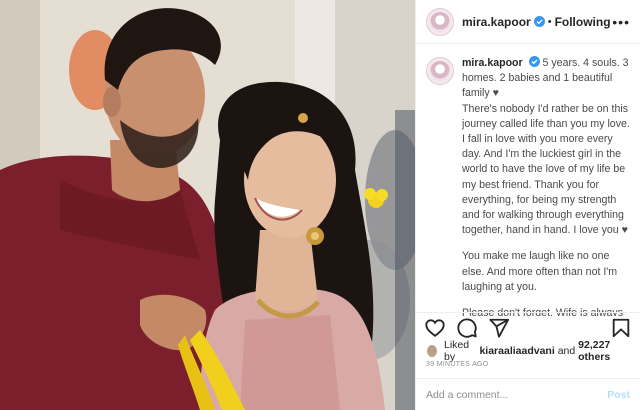  Describe the element at coordinates (618, 395) in the screenshot. I see `post-comment-button: Post` at that location.